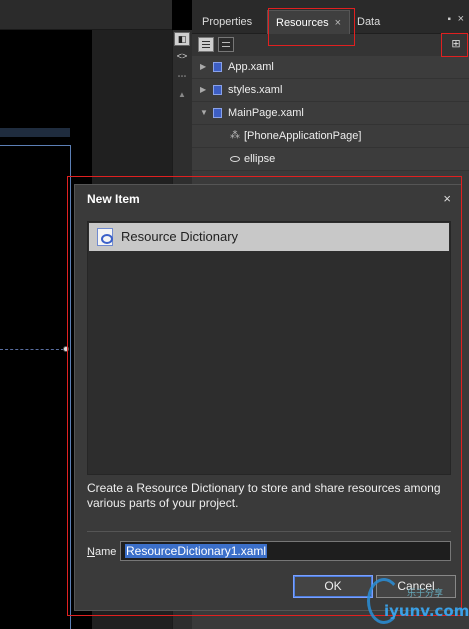  What do you see at coordinates (269, 237) in the screenshot?
I see `list-item-resource-dictionary: Resource Dictionary` at bounding box center [269, 237].